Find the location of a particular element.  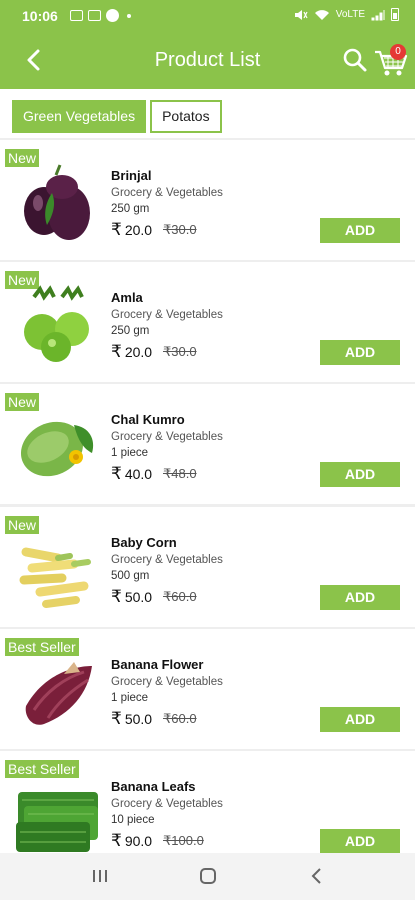

price-value: 90.0 is located at coordinates (138, 841).